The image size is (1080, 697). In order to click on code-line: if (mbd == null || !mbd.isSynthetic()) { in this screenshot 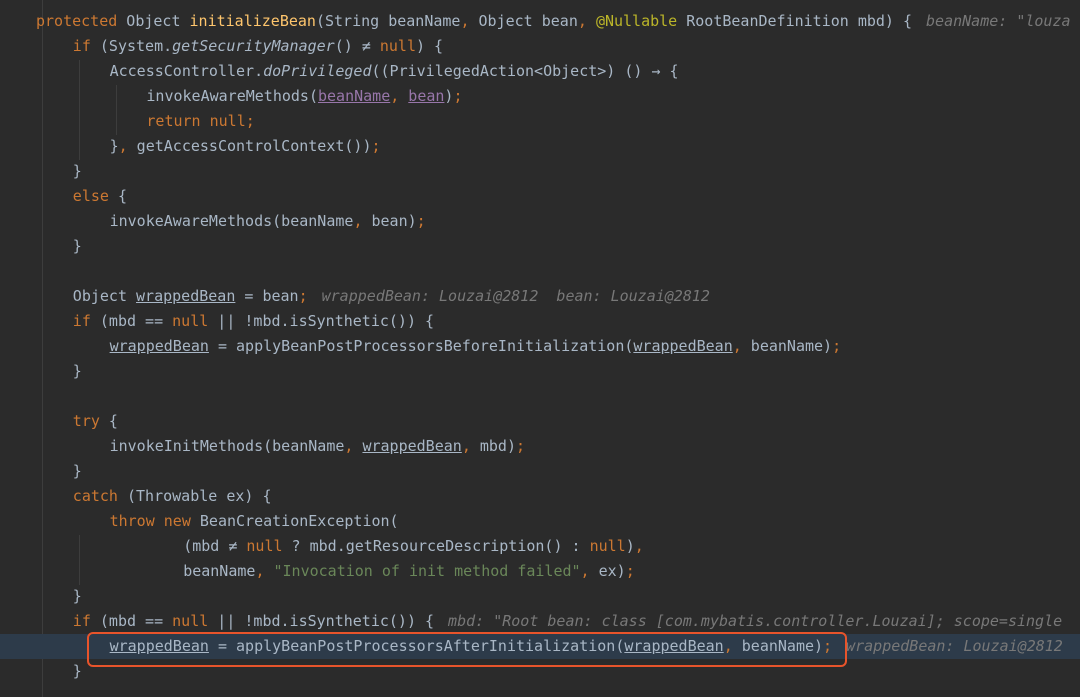, I will do `click(540, 321)`.